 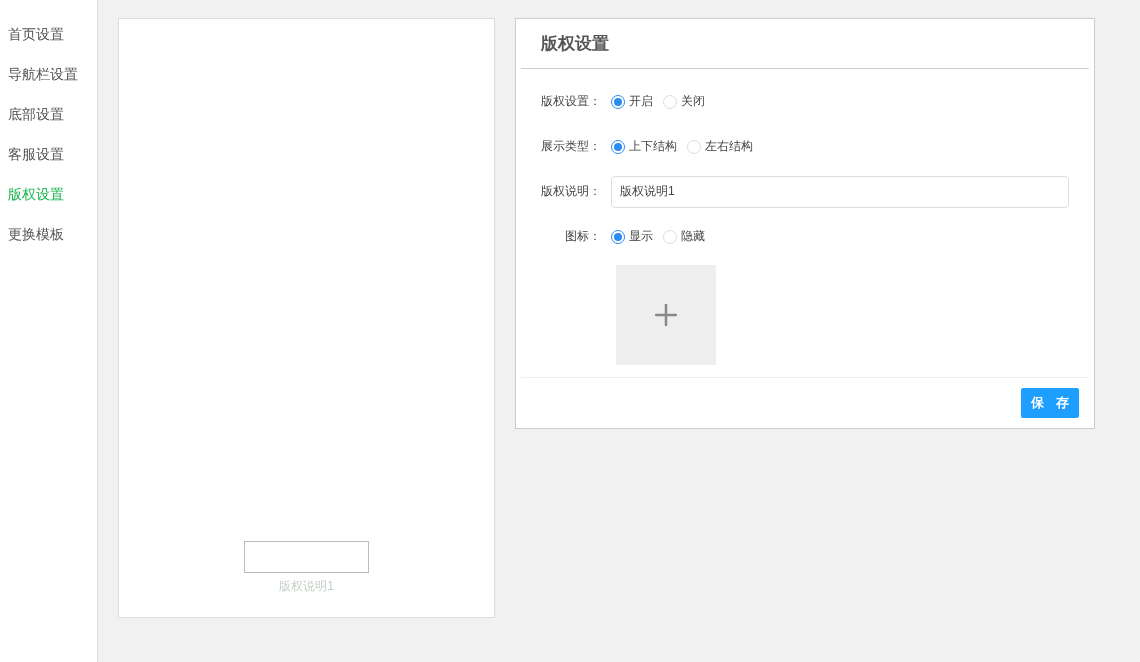 What do you see at coordinates (693, 236) in the screenshot?
I see `radio-label: 隐藏` at bounding box center [693, 236].